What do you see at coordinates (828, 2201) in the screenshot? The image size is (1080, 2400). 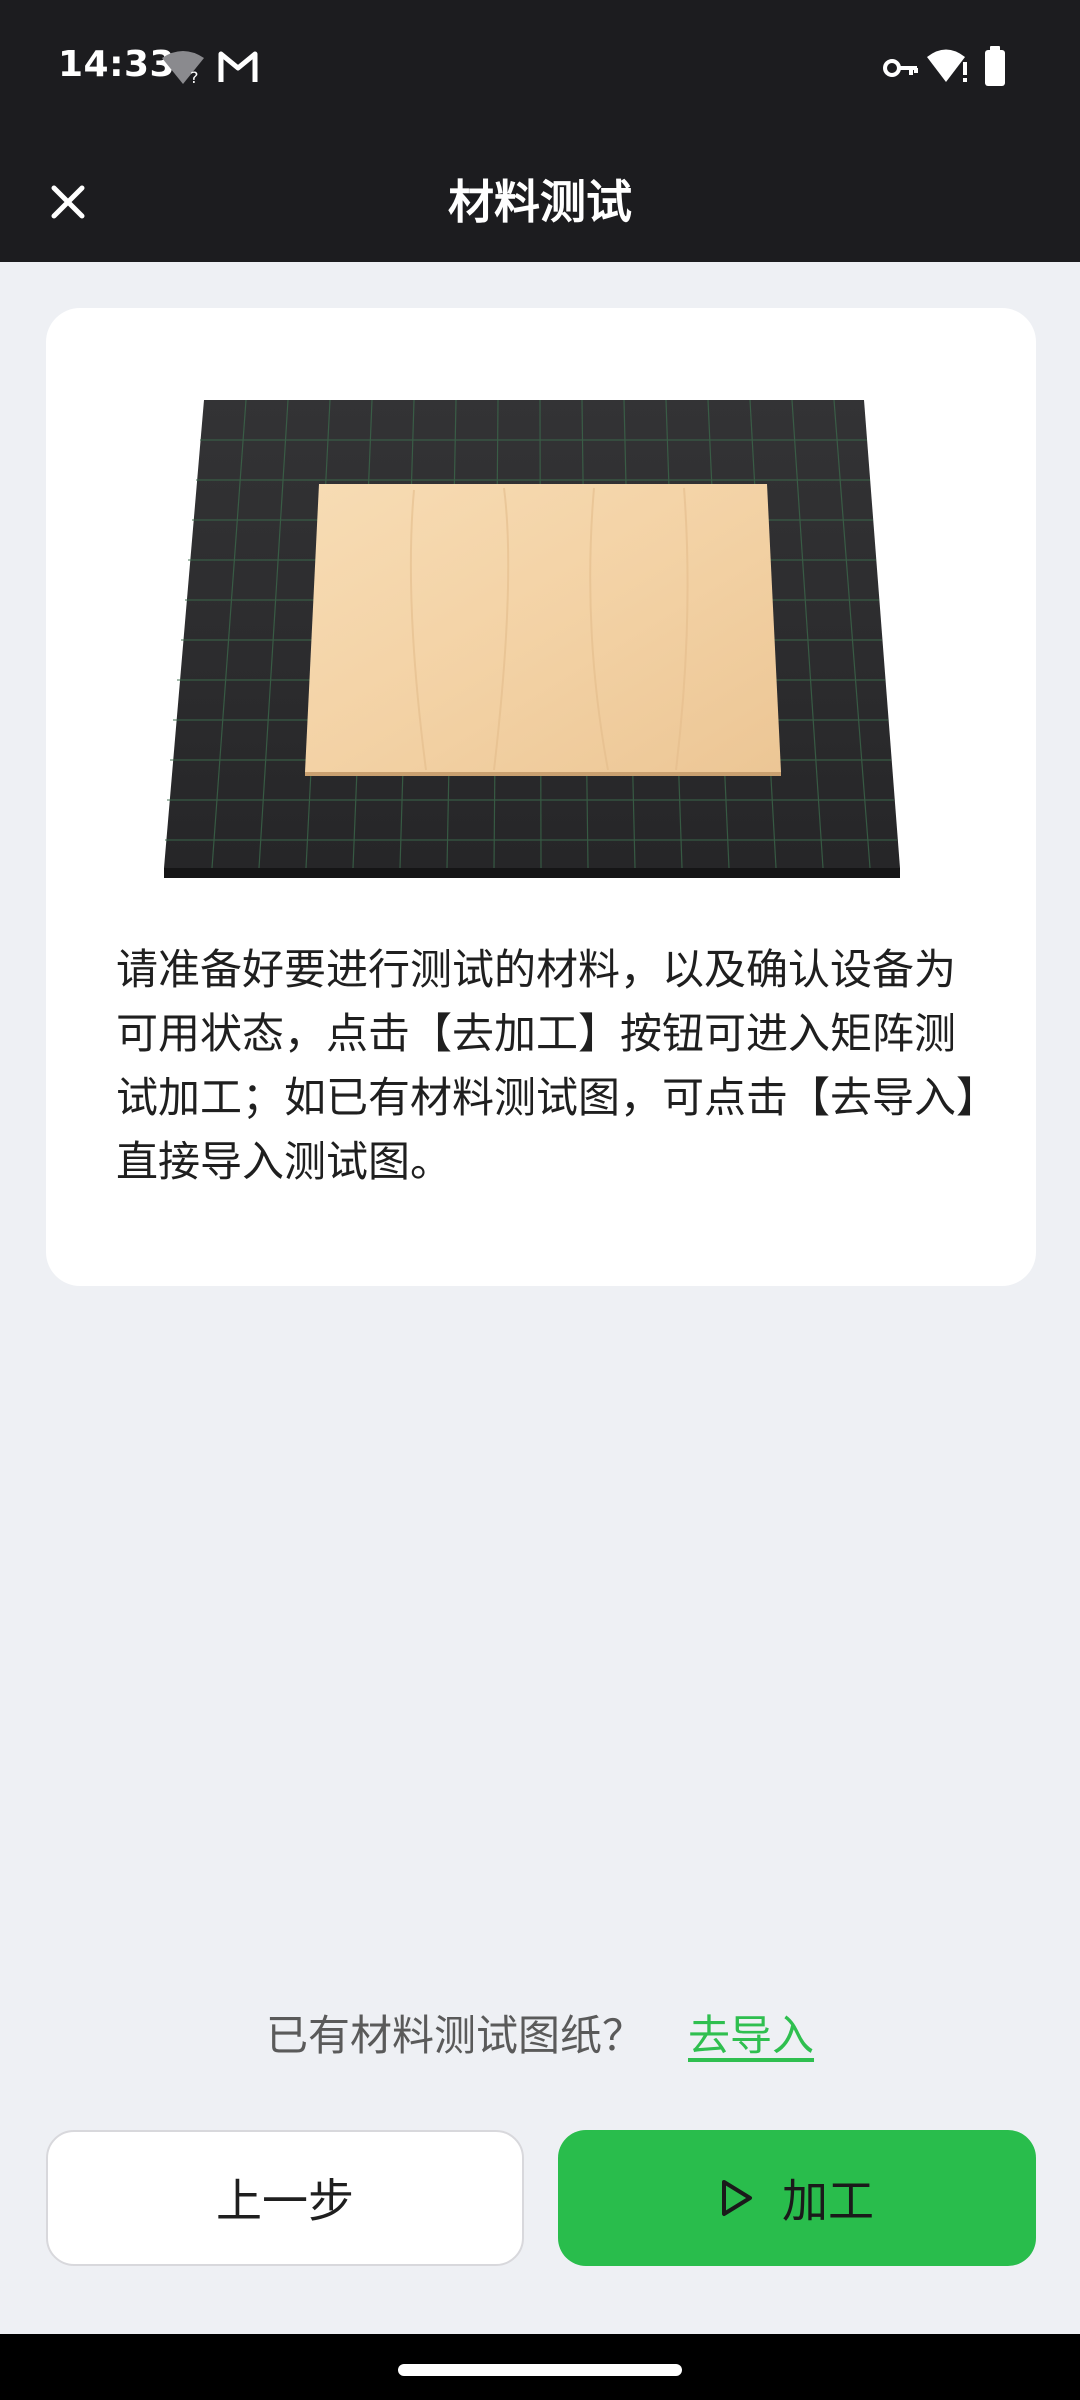 I see `process-label: 加工` at bounding box center [828, 2201].